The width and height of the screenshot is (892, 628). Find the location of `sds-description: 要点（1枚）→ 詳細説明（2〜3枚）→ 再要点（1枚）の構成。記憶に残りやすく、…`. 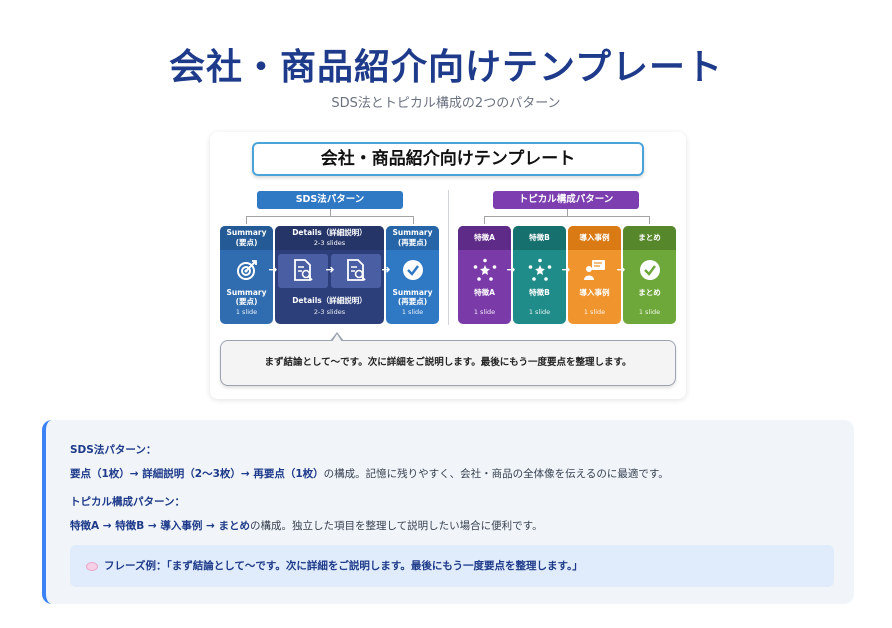

sds-description: 要点（1枚）→ 詳細説明（2〜3枚）→ 再要点（1枚）の構成。記憶に残りやすく、… is located at coordinates (369, 473).